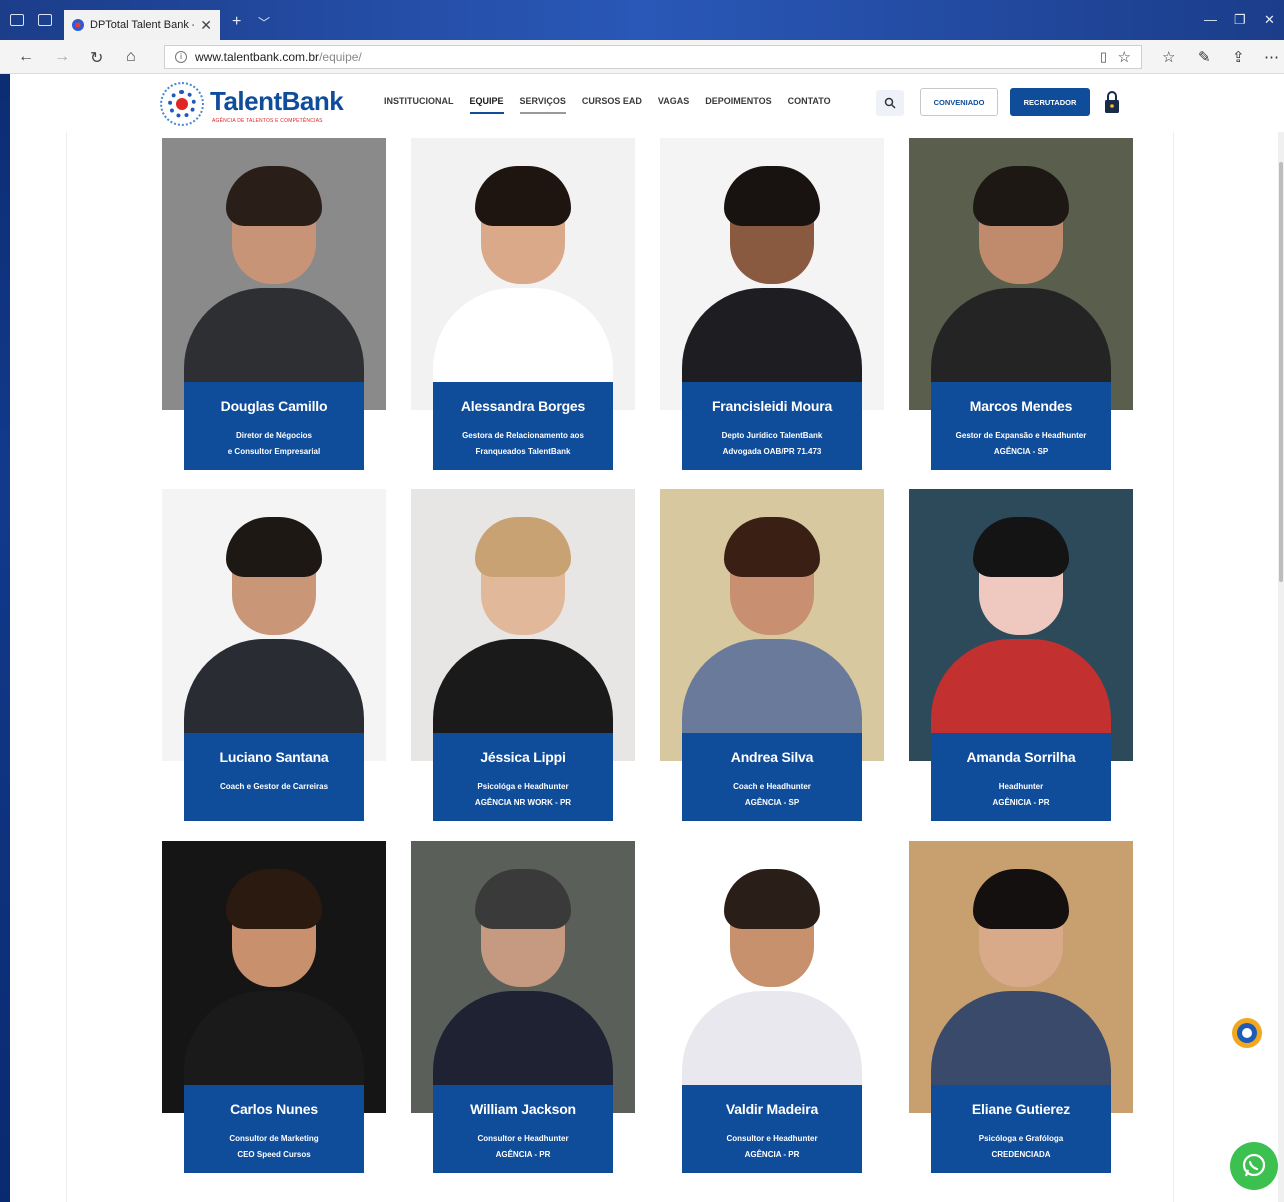 The width and height of the screenshot is (1284, 1202). I want to click on page-scrollbar, so click(1281, 667).